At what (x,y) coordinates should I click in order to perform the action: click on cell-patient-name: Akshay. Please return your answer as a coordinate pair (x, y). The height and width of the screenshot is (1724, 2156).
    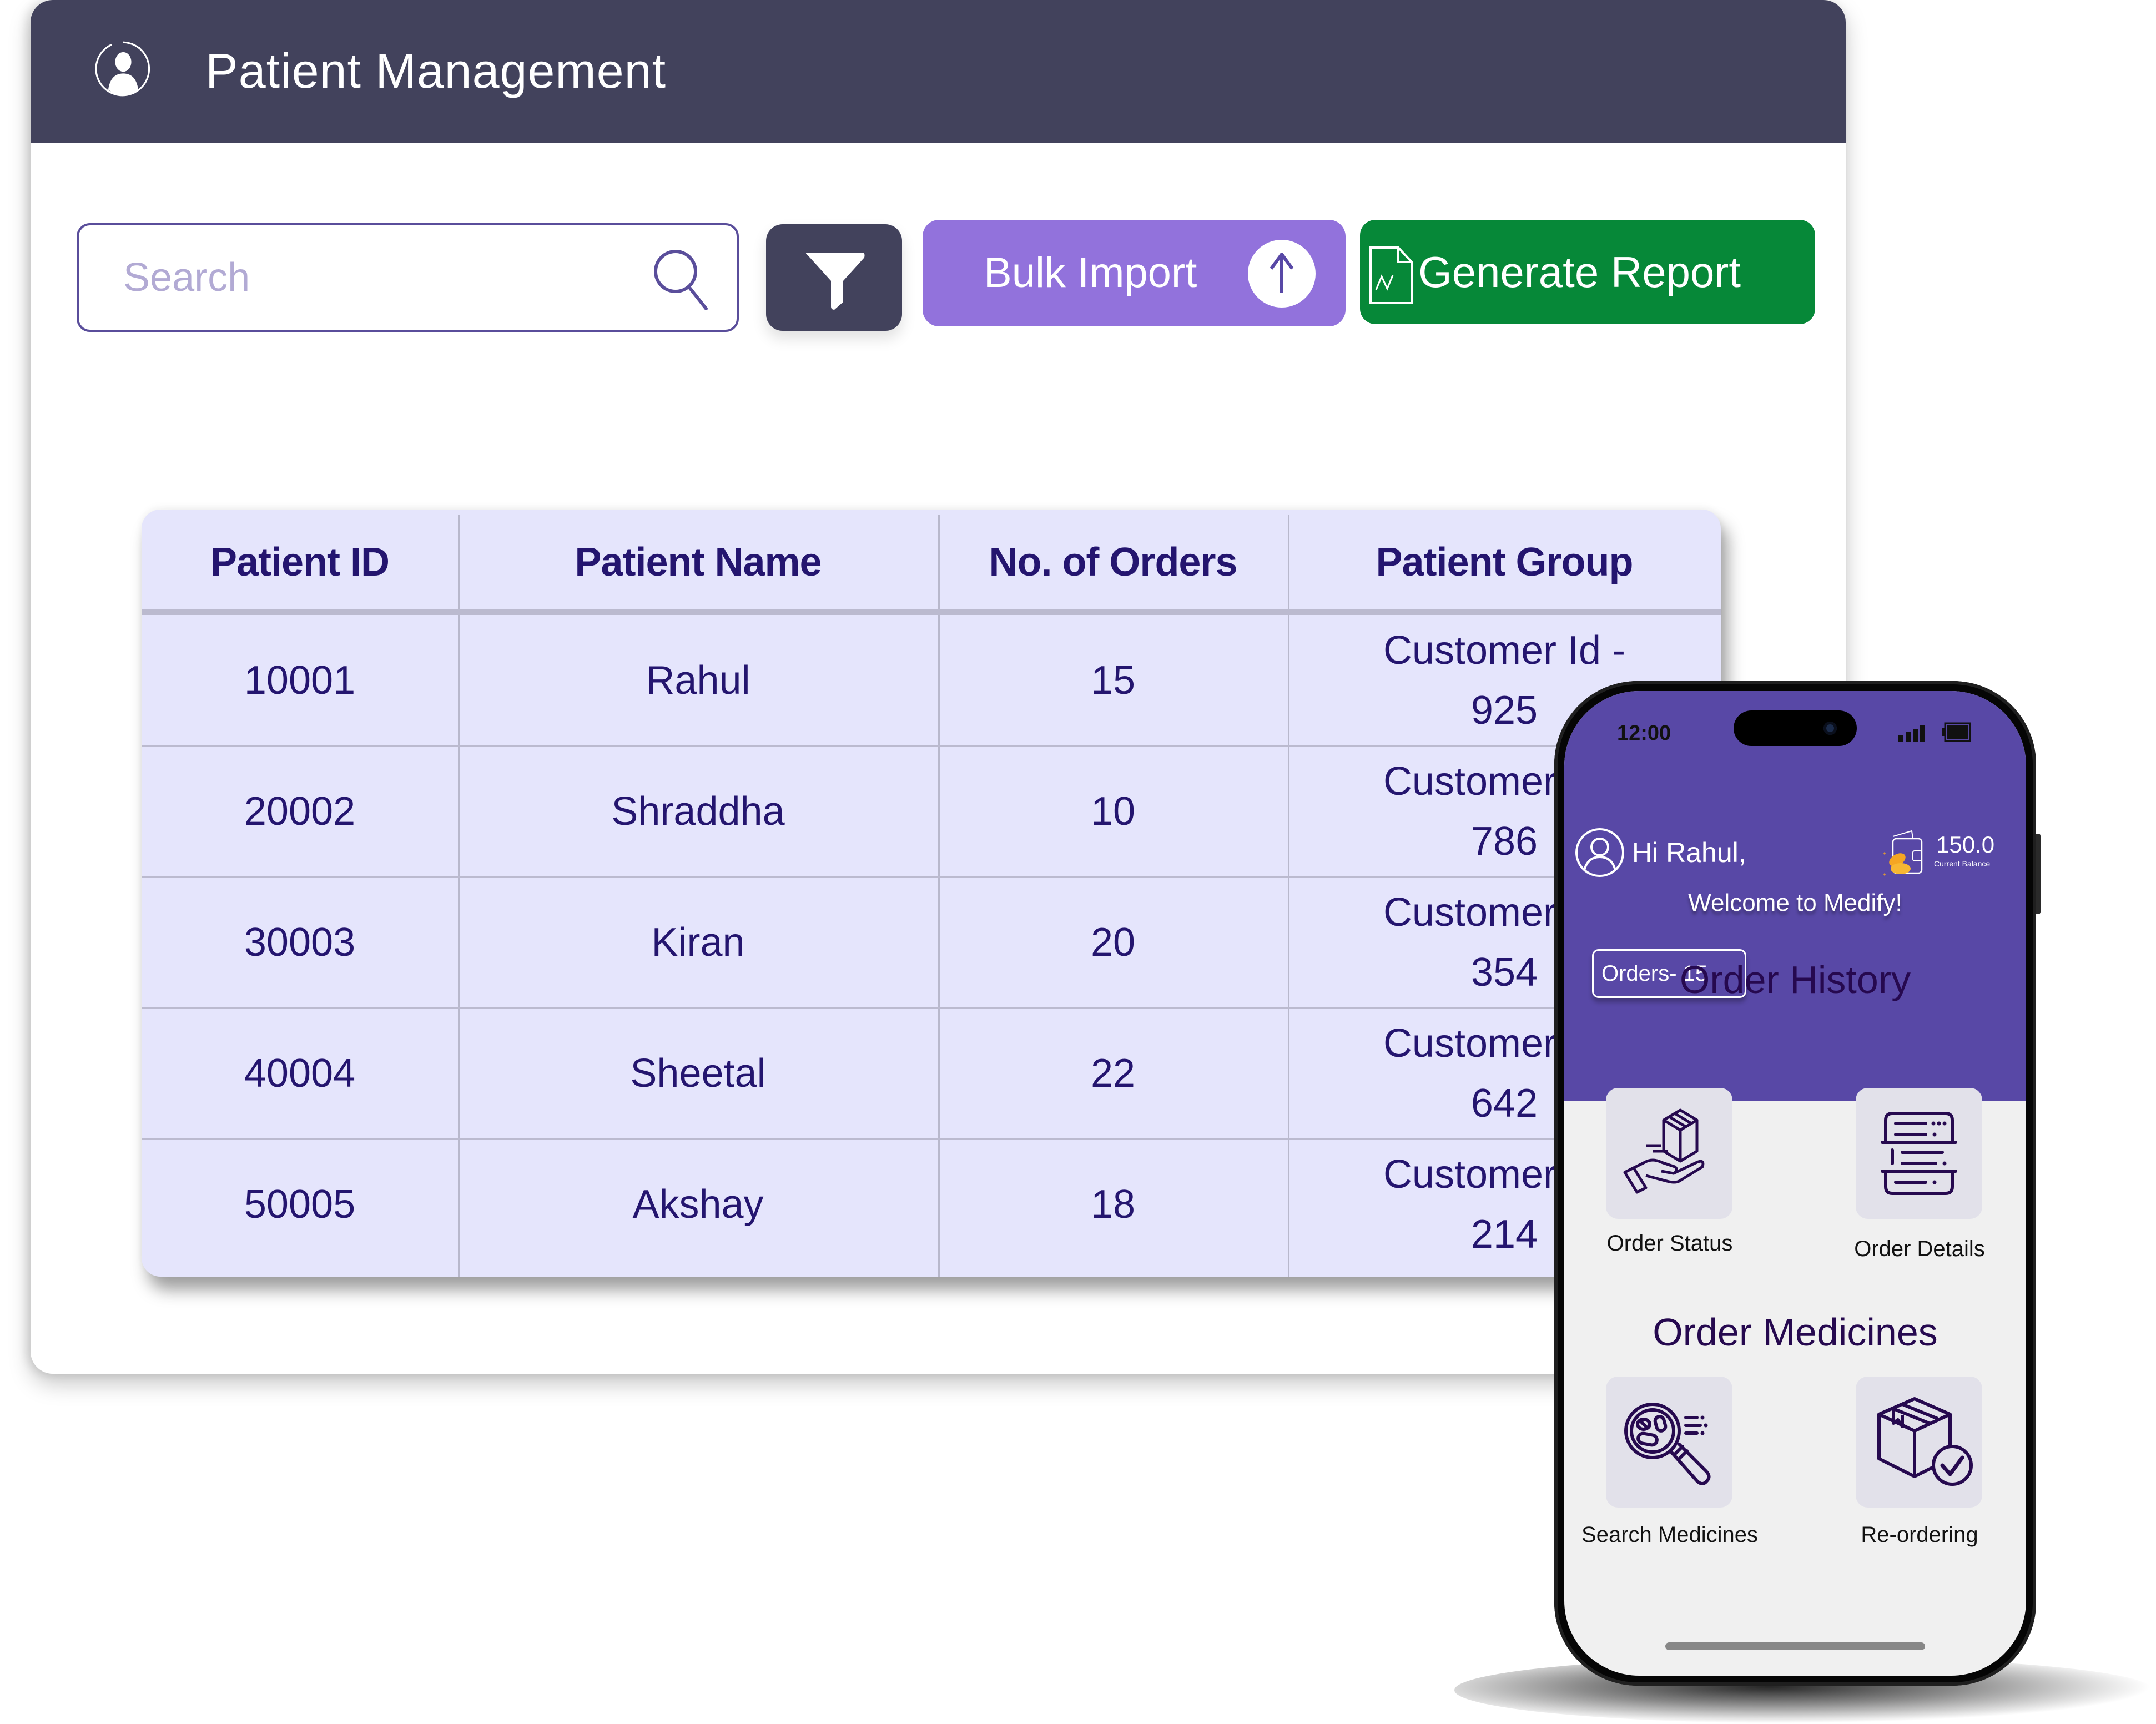
    Looking at the image, I should click on (698, 1204).